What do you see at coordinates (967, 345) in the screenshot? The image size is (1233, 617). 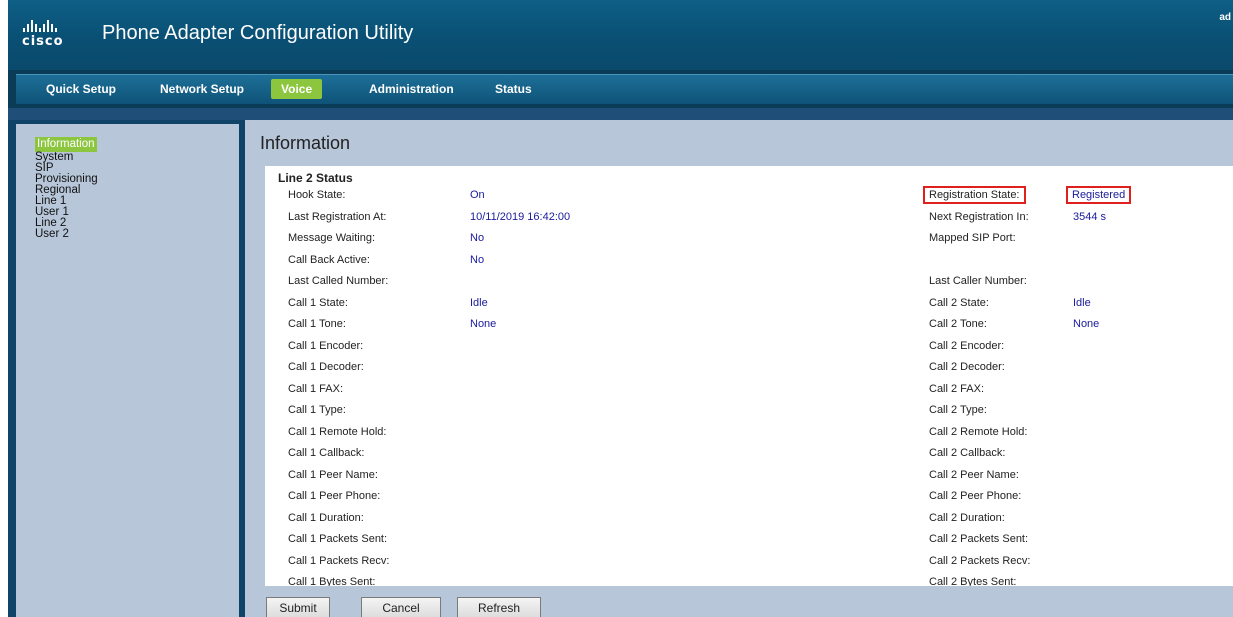 I see `line-field-label: Call 2 Encoder:` at bounding box center [967, 345].